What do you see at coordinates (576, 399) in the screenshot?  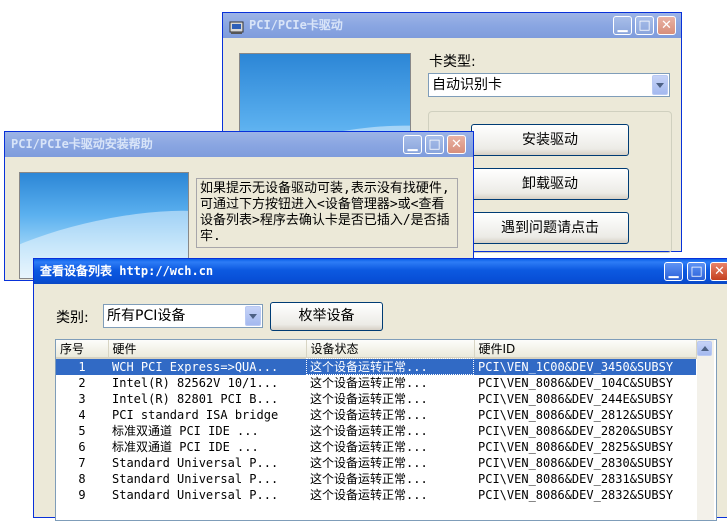 I see `row-hardware-id-cell: PCI\VEN_8086&DEV_244E&SUBSY` at bounding box center [576, 399].